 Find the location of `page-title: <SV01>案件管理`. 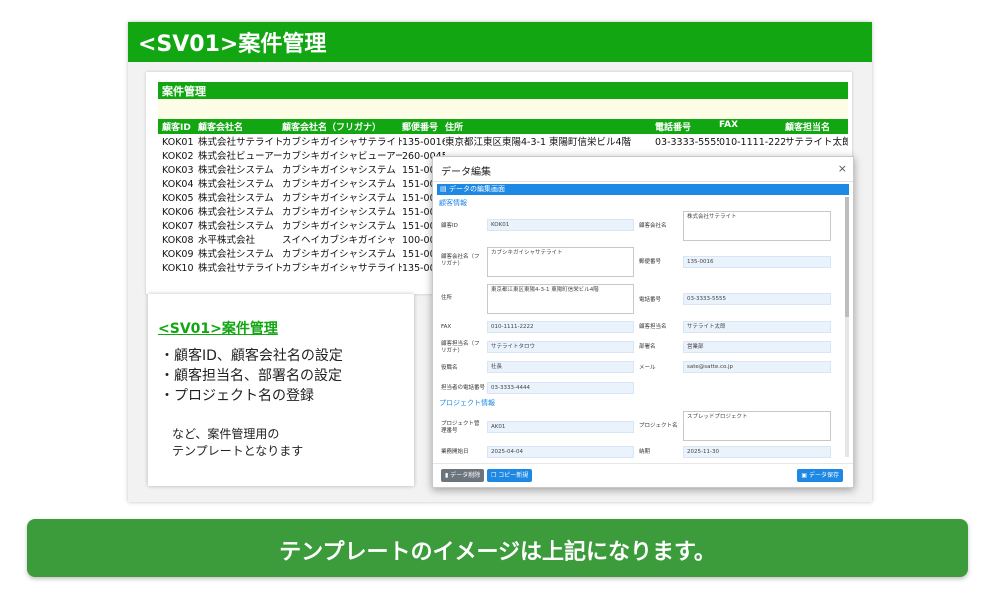

page-title: <SV01>案件管理 is located at coordinates (232, 44).